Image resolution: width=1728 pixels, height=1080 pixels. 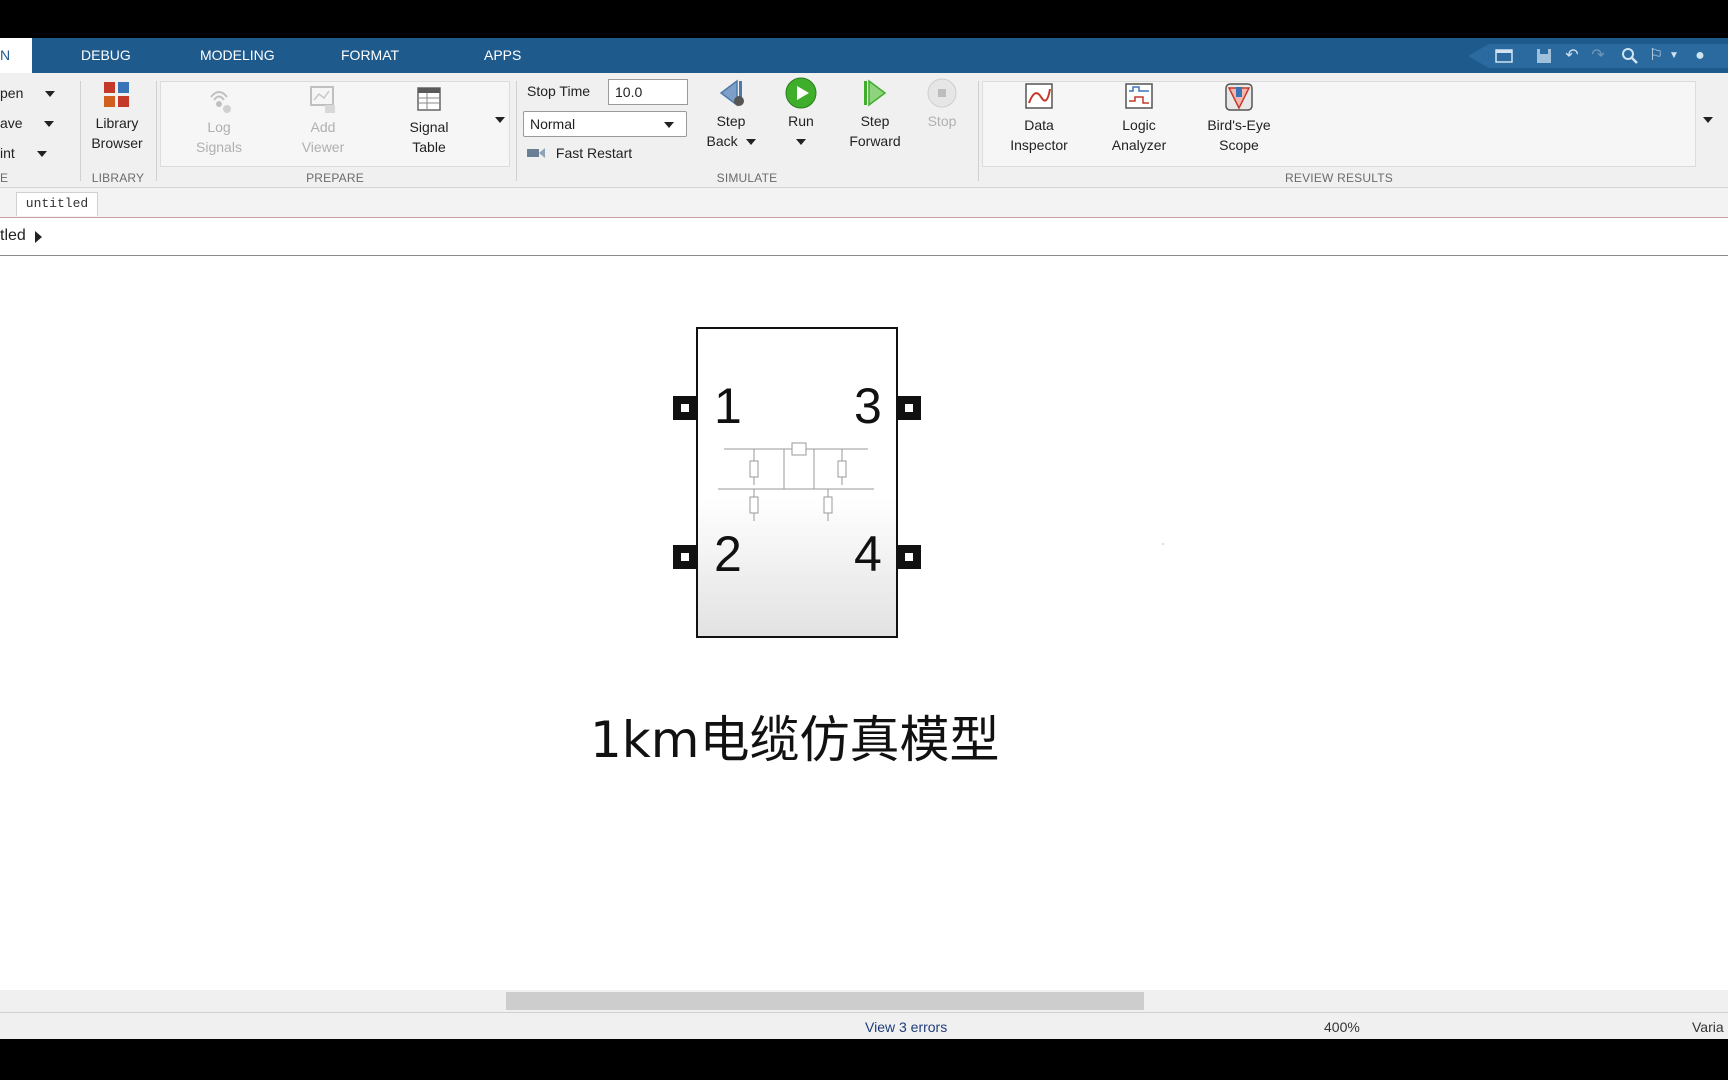 I want to click on breadcrumb-arrow-icon, so click(x=38, y=237).